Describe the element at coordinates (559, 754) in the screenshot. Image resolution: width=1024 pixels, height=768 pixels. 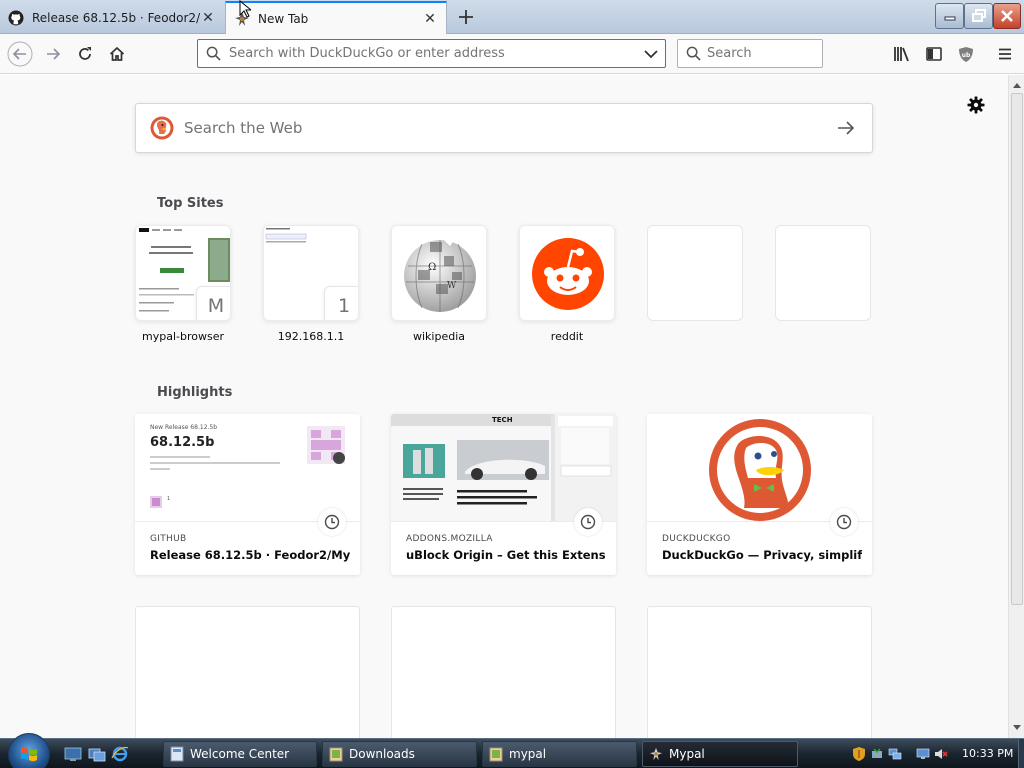
I see `taskbar-item-mypal-folder: mypal` at that location.